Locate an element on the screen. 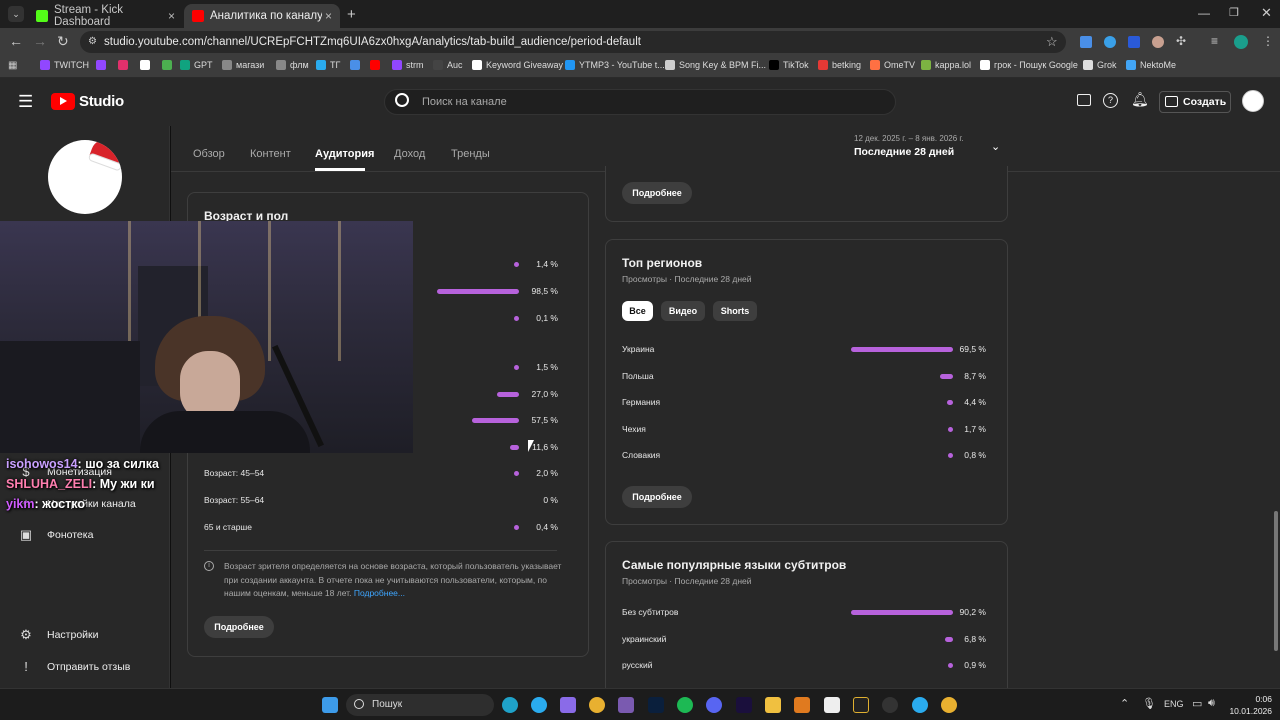  minimize-icon: — is located at coordinates (1204, 13).